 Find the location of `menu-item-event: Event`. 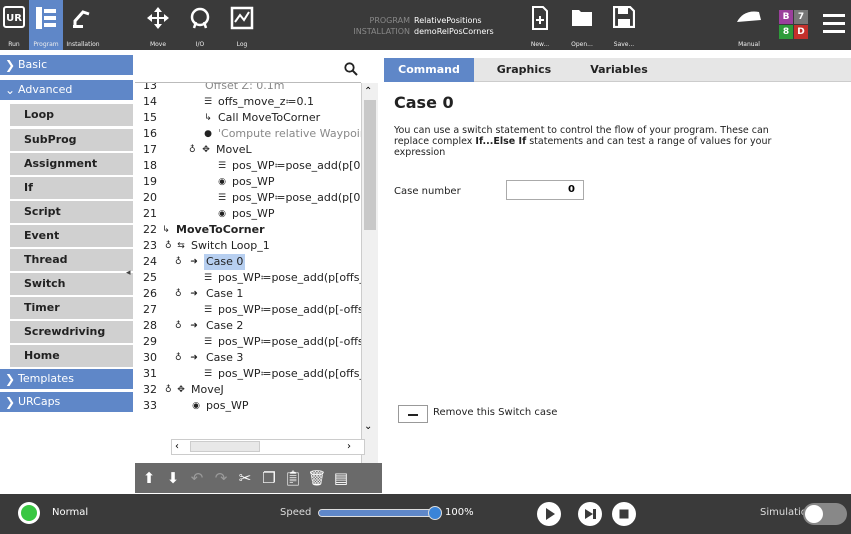

menu-item-event: Event is located at coordinates (71, 236).